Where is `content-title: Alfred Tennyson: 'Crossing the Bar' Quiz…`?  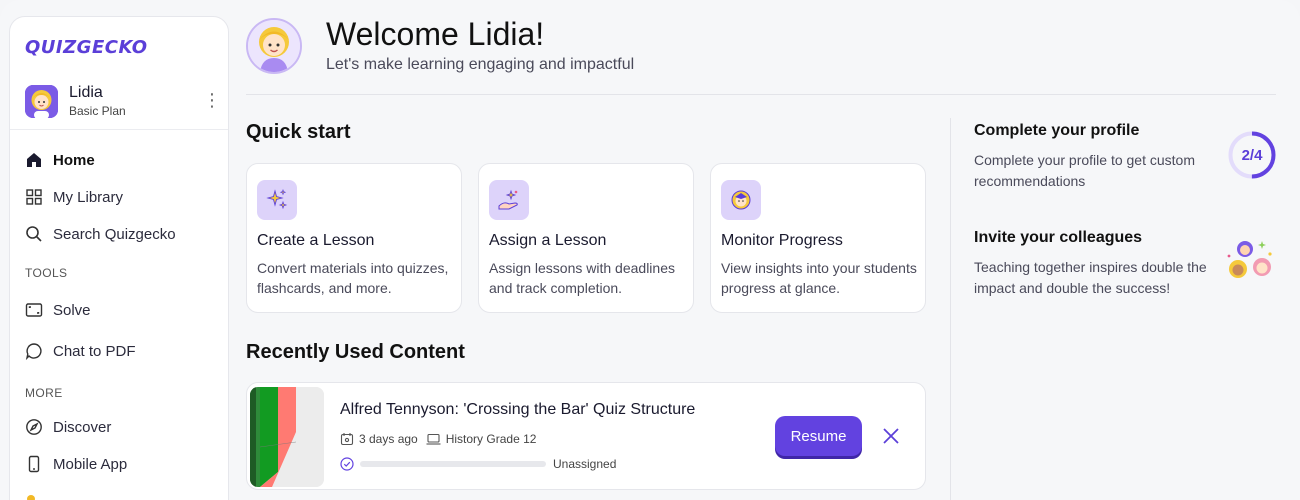 content-title: Alfred Tennyson: 'Crossing the Bar' Quiz… is located at coordinates (517, 410).